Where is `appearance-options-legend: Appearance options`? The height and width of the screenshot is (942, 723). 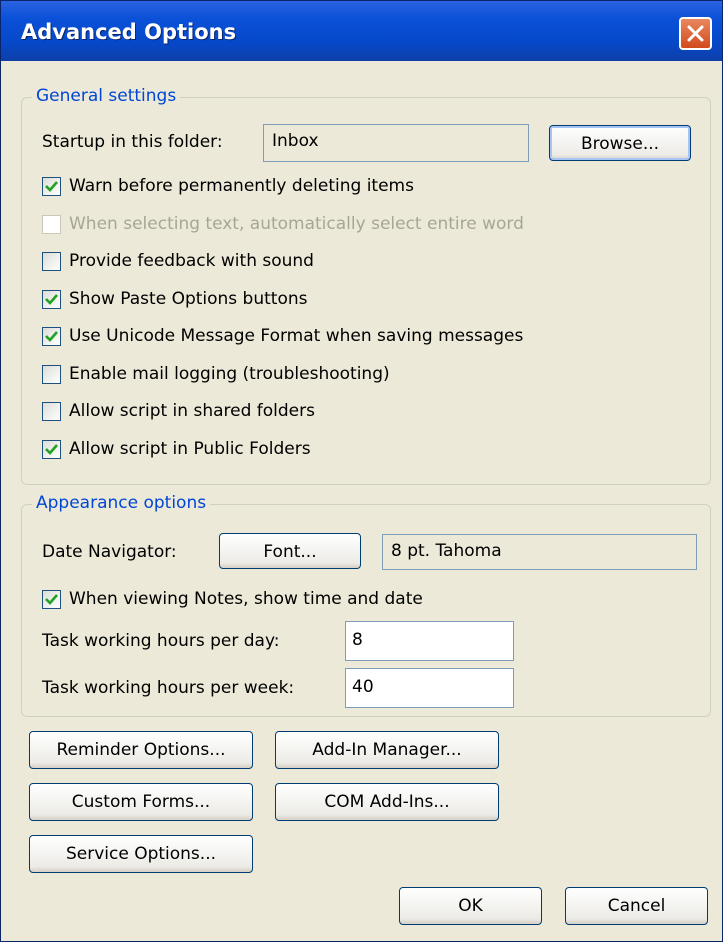 appearance-options-legend: Appearance options is located at coordinates (121, 503).